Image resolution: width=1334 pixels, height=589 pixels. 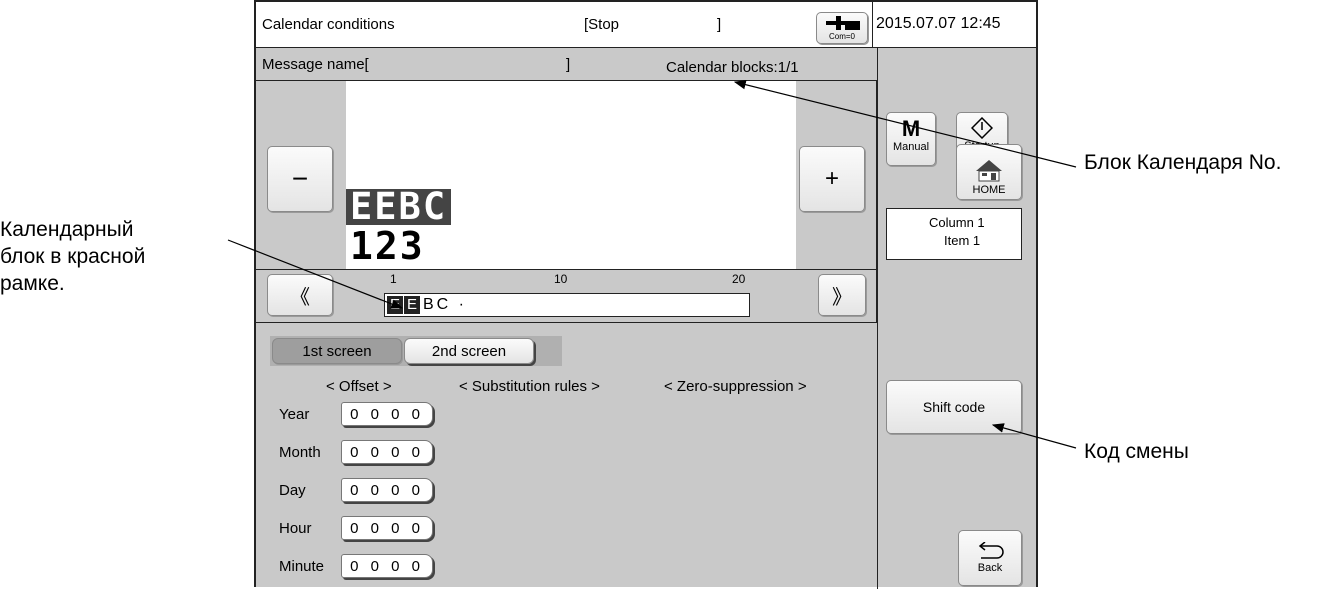 What do you see at coordinates (315, 274) in the screenshot?
I see `red-frame-arrow` at bounding box center [315, 274].